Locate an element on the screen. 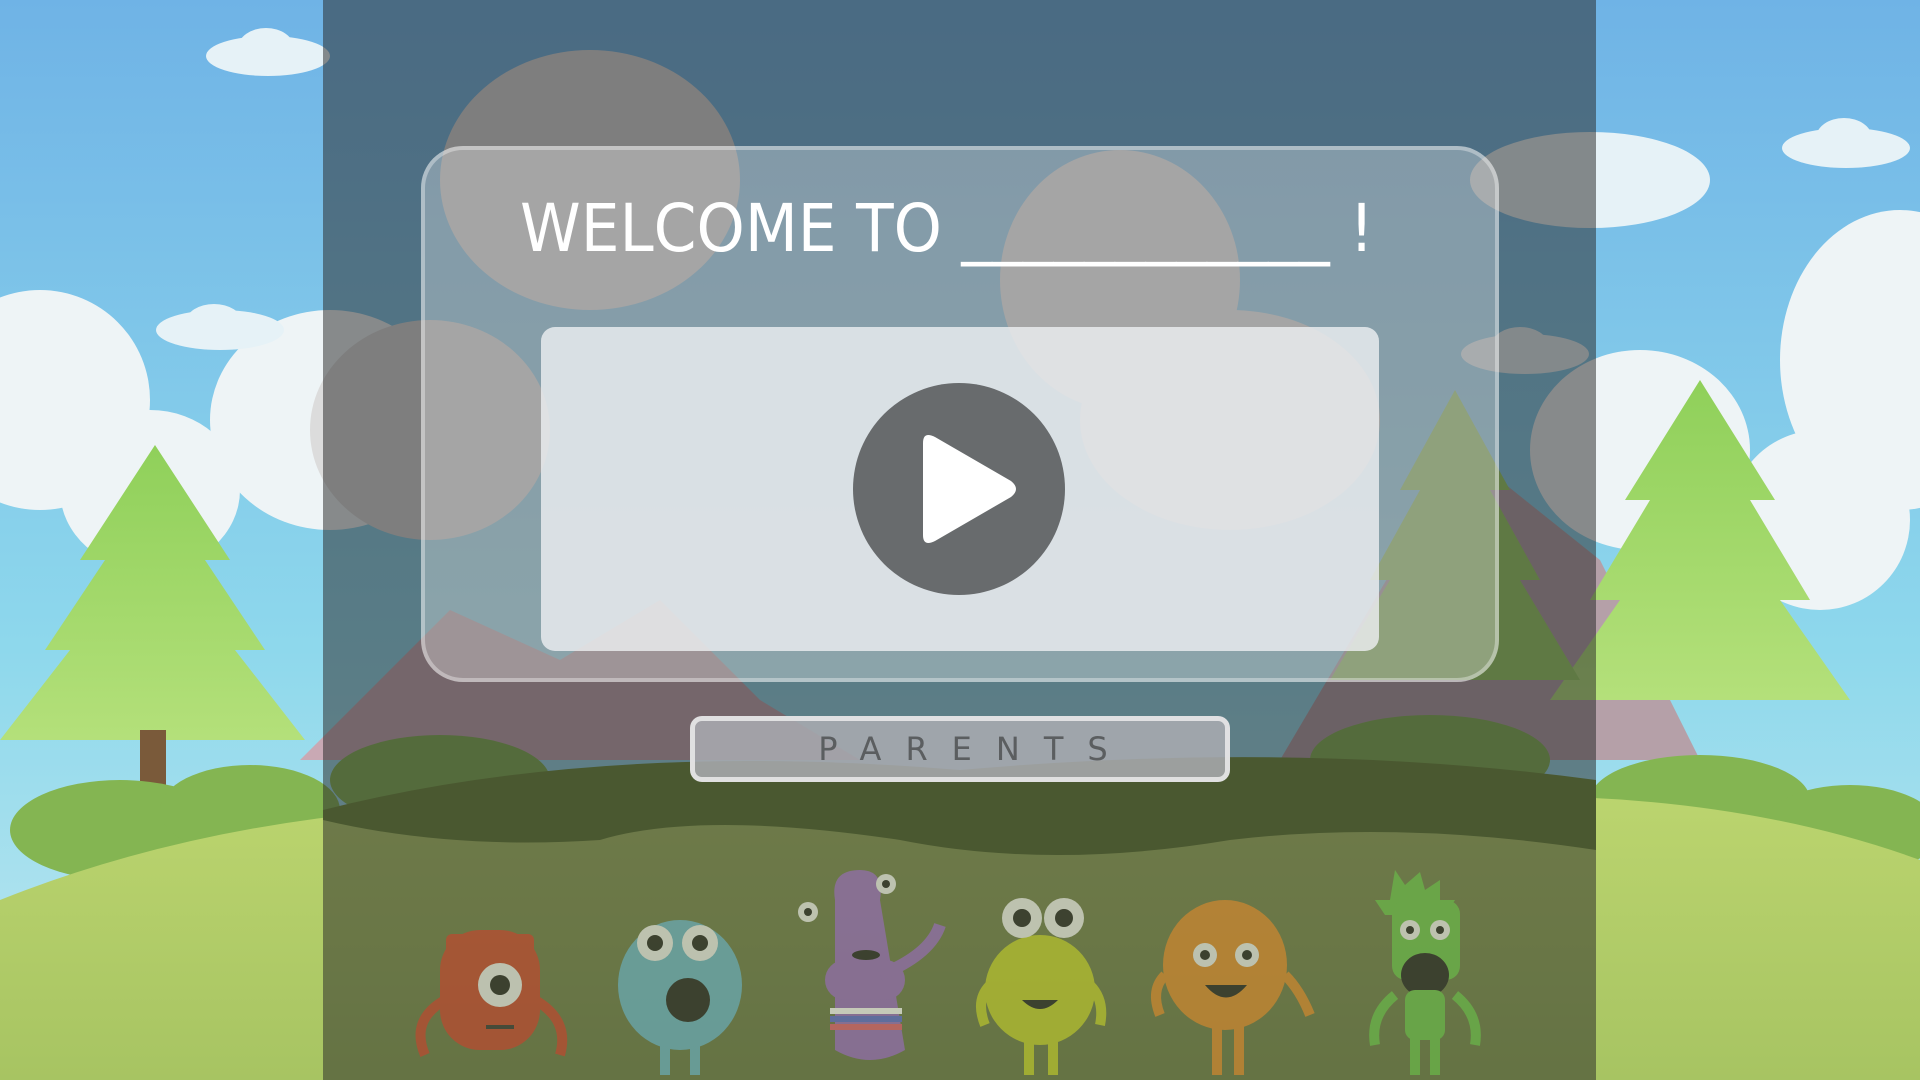  play-icon is located at coordinates (969, 489).